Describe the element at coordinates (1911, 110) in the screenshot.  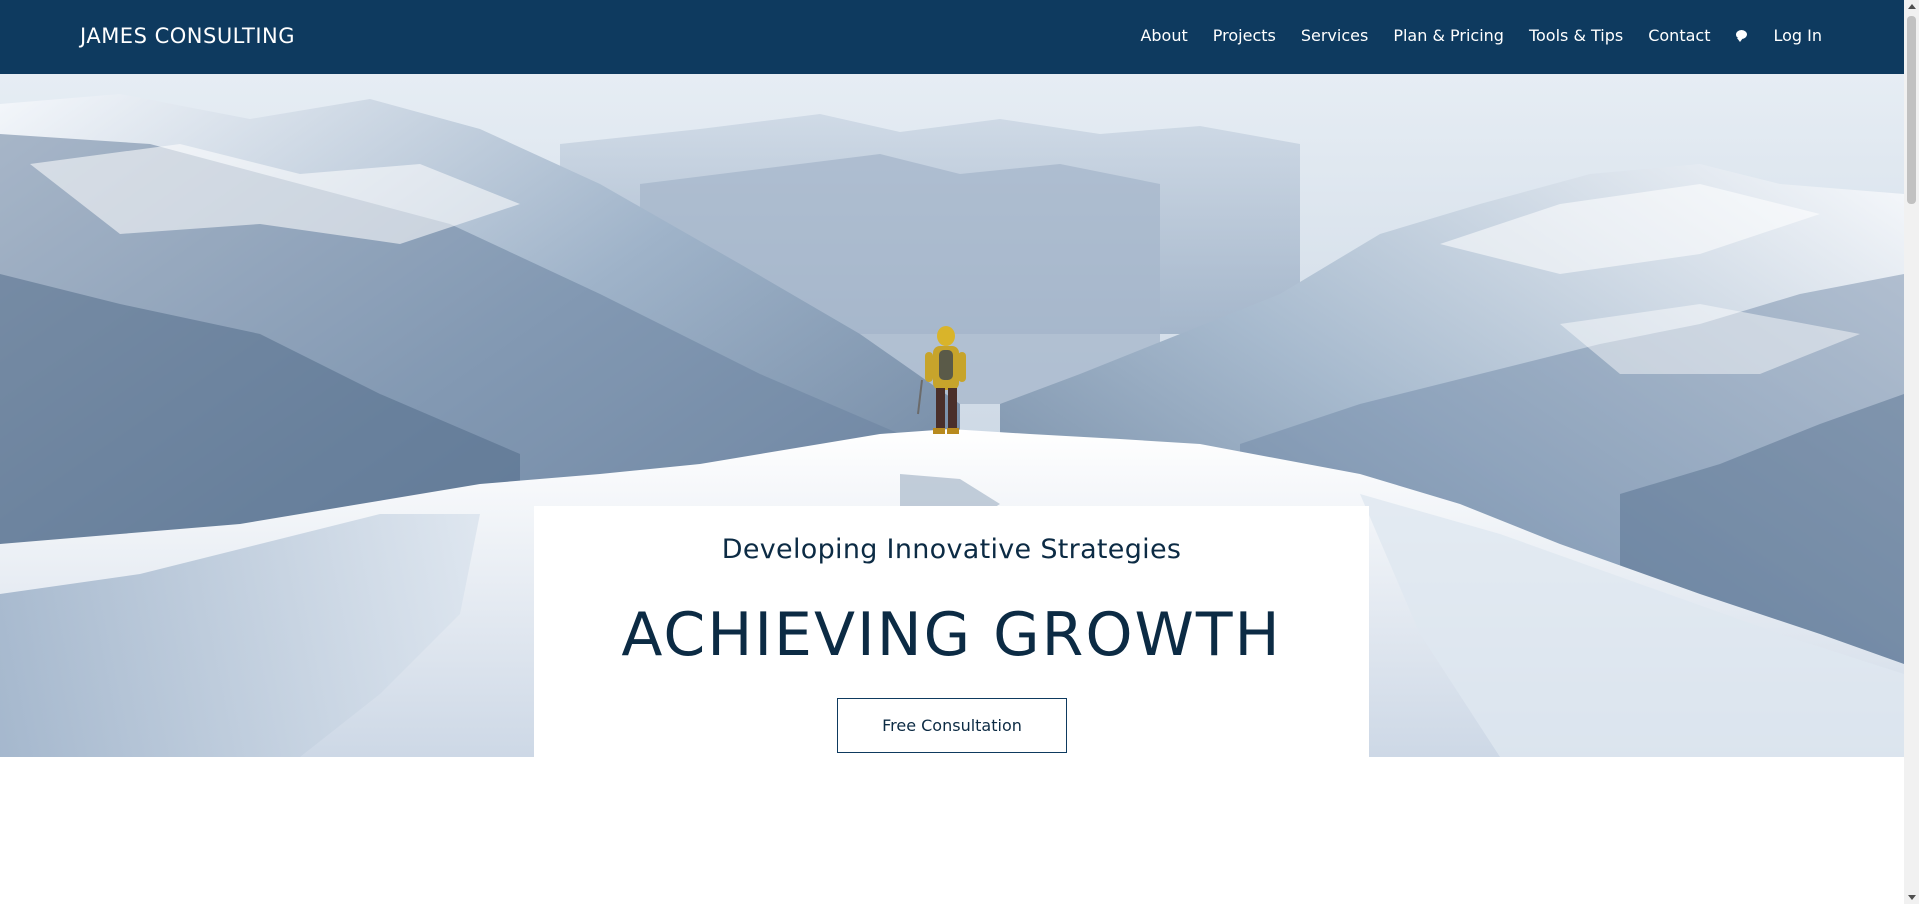
I see `scroll-thumb` at that location.